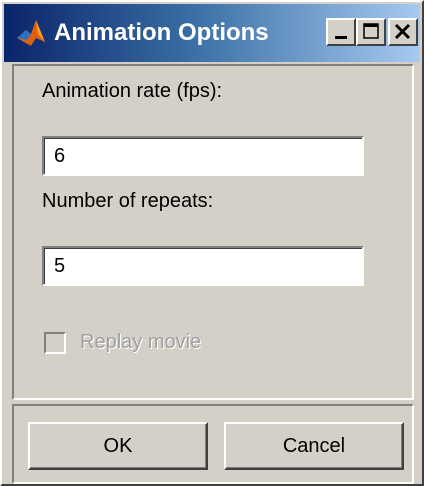 This screenshot has width=424, height=486. I want to click on minimize-button, so click(341, 32).